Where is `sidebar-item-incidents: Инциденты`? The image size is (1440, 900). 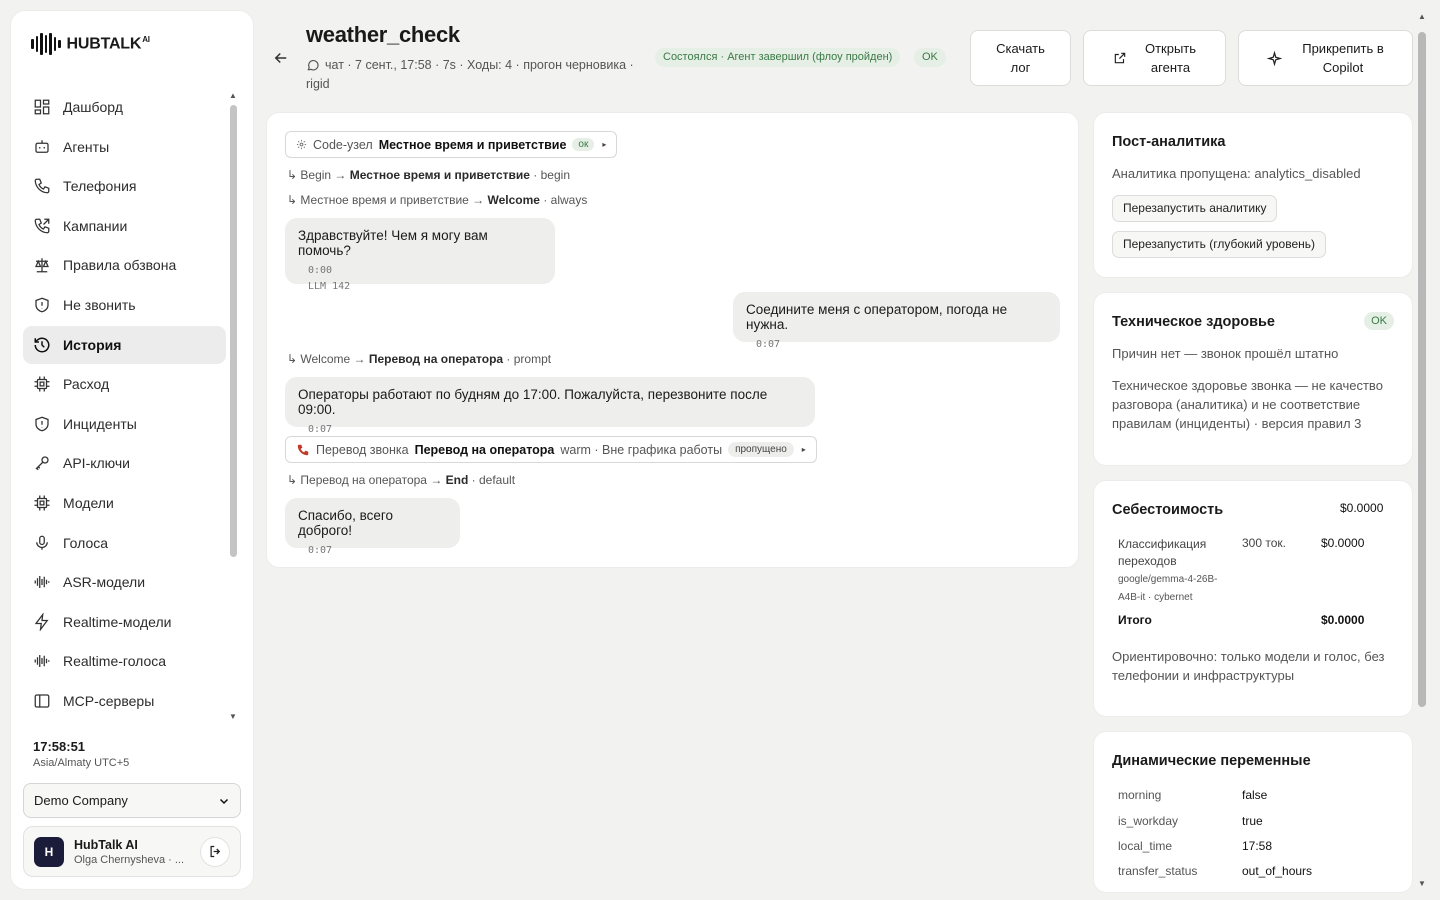
sidebar-item-incidents: Инциденты is located at coordinates (124, 424).